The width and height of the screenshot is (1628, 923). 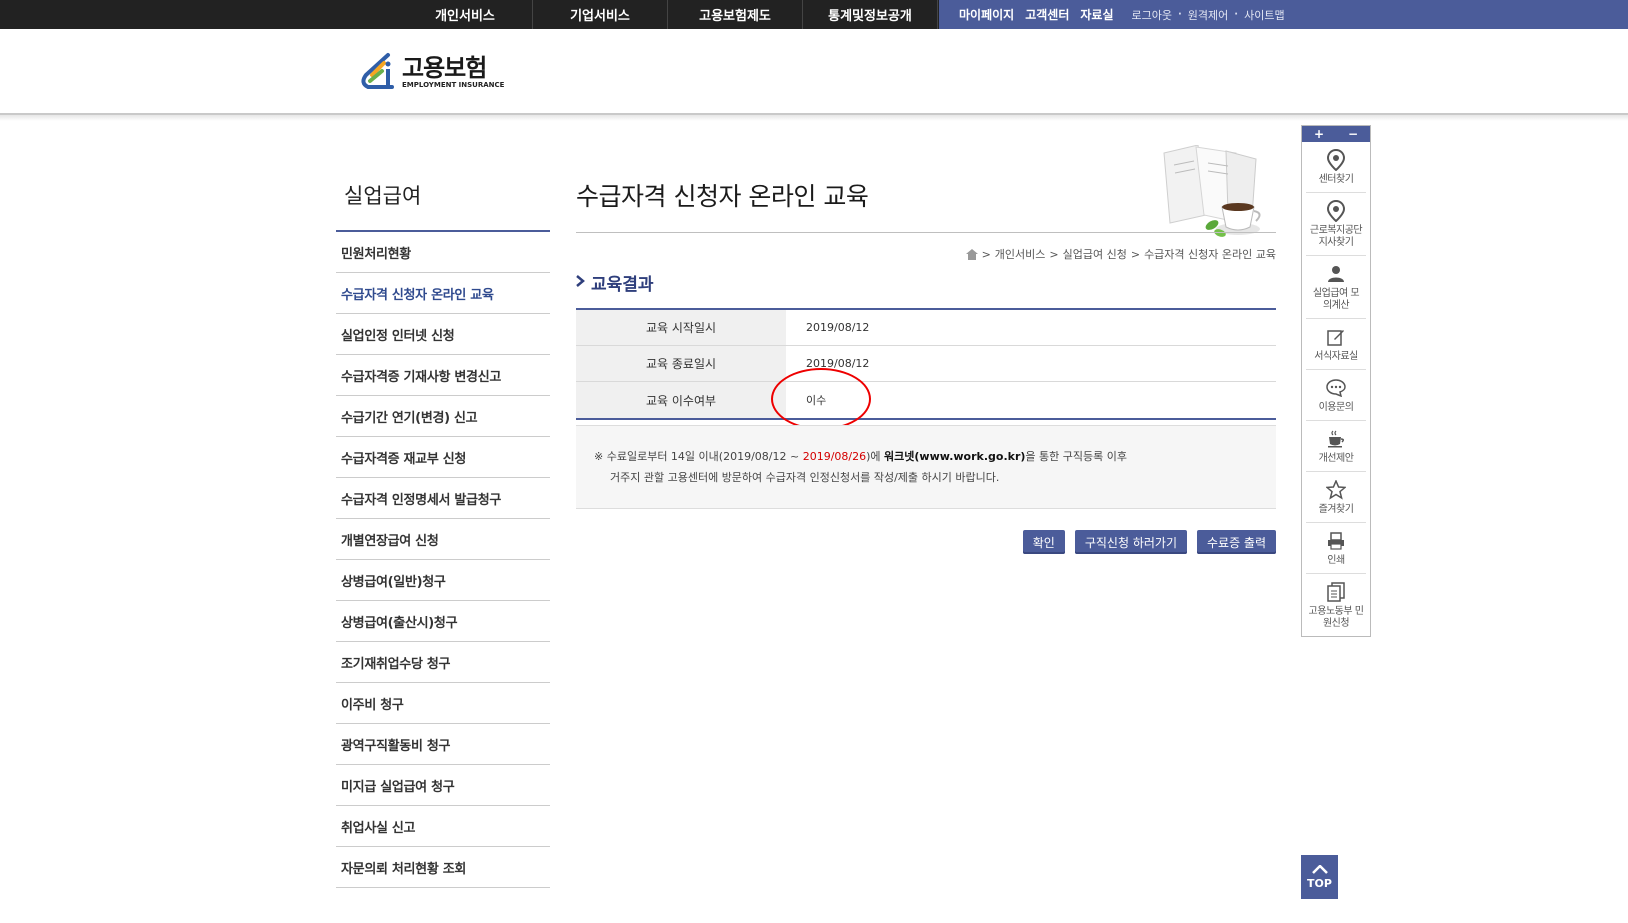 What do you see at coordinates (1336, 509) in the screenshot?
I see `quick-item-label: 즐겨찾기` at bounding box center [1336, 509].